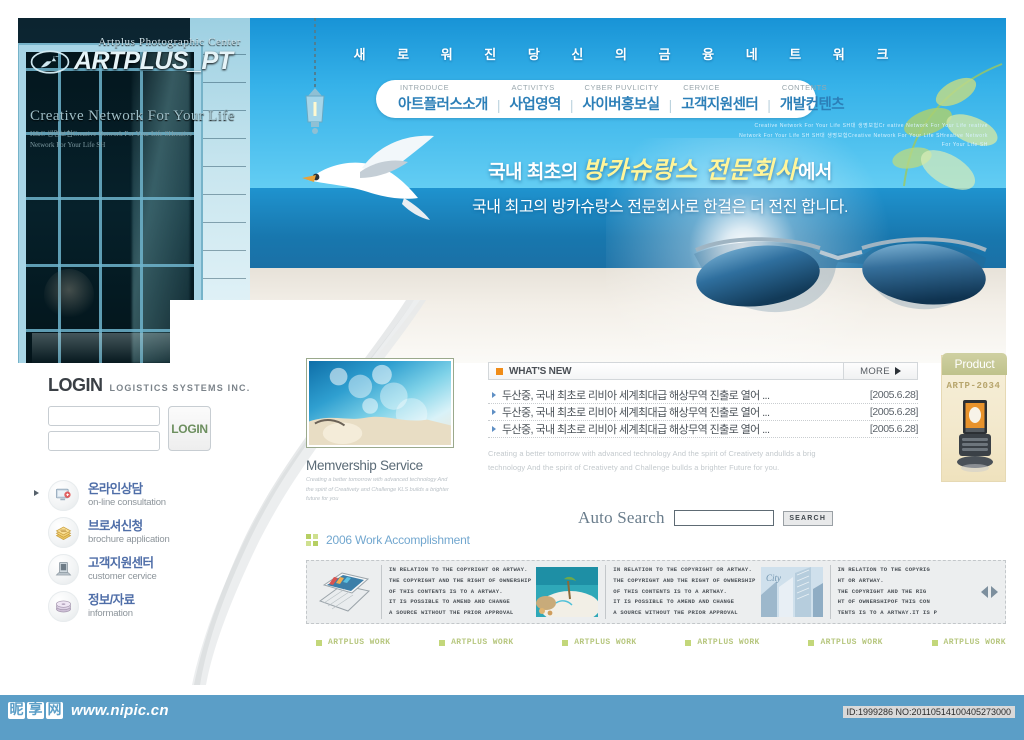 This screenshot has width=1024, height=740. What do you see at coordinates (35, 710) in the screenshot?
I see `nipic-logo-icon: 昵 享 网` at bounding box center [35, 710].